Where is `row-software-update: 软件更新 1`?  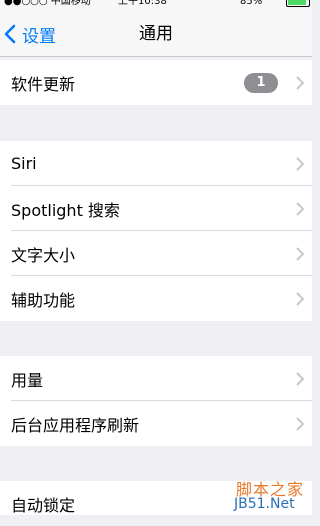 row-software-update: 软件更新 1 is located at coordinates (156, 82).